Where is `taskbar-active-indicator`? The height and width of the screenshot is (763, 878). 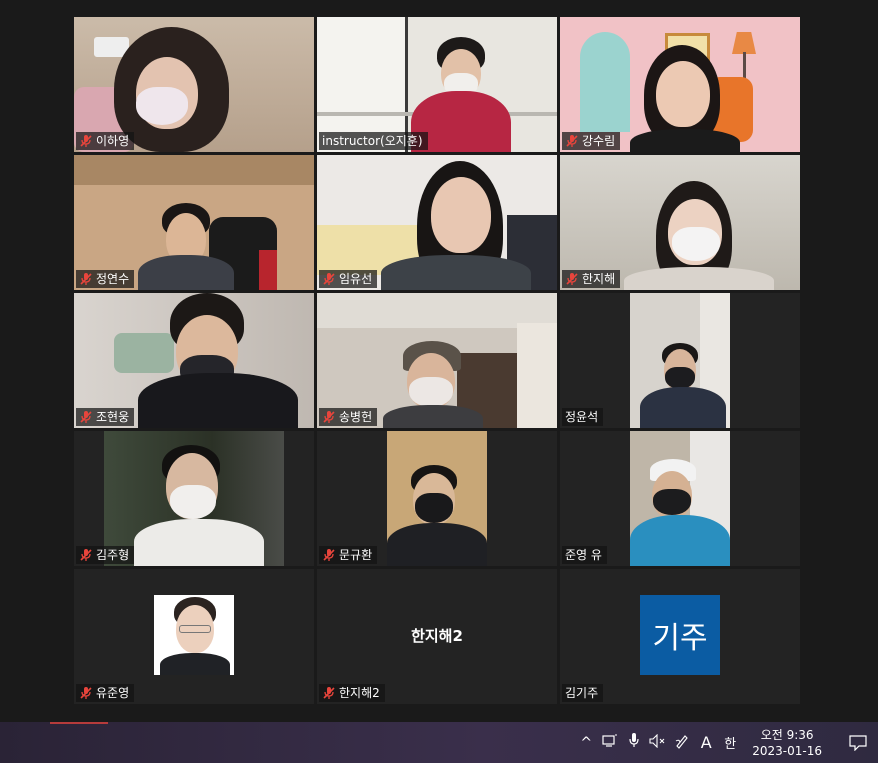
taskbar-active-indicator is located at coordinates (79, 723).